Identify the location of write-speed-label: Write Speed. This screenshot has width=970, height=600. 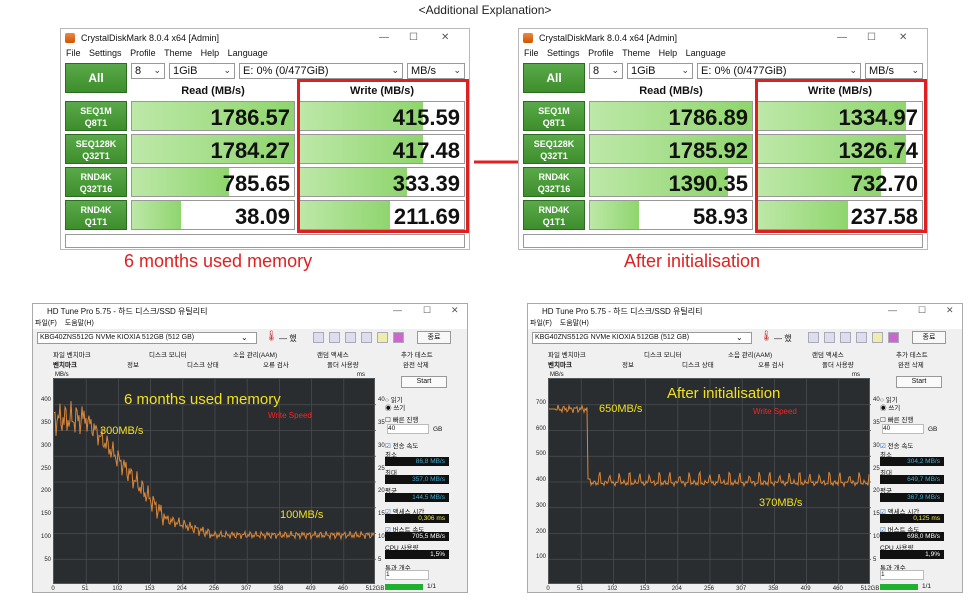
(775, 411).